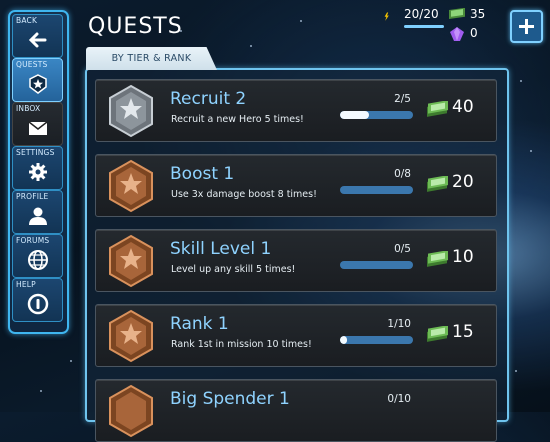  I want to click on quest-name: Skill Level 1, so click(221, 249).